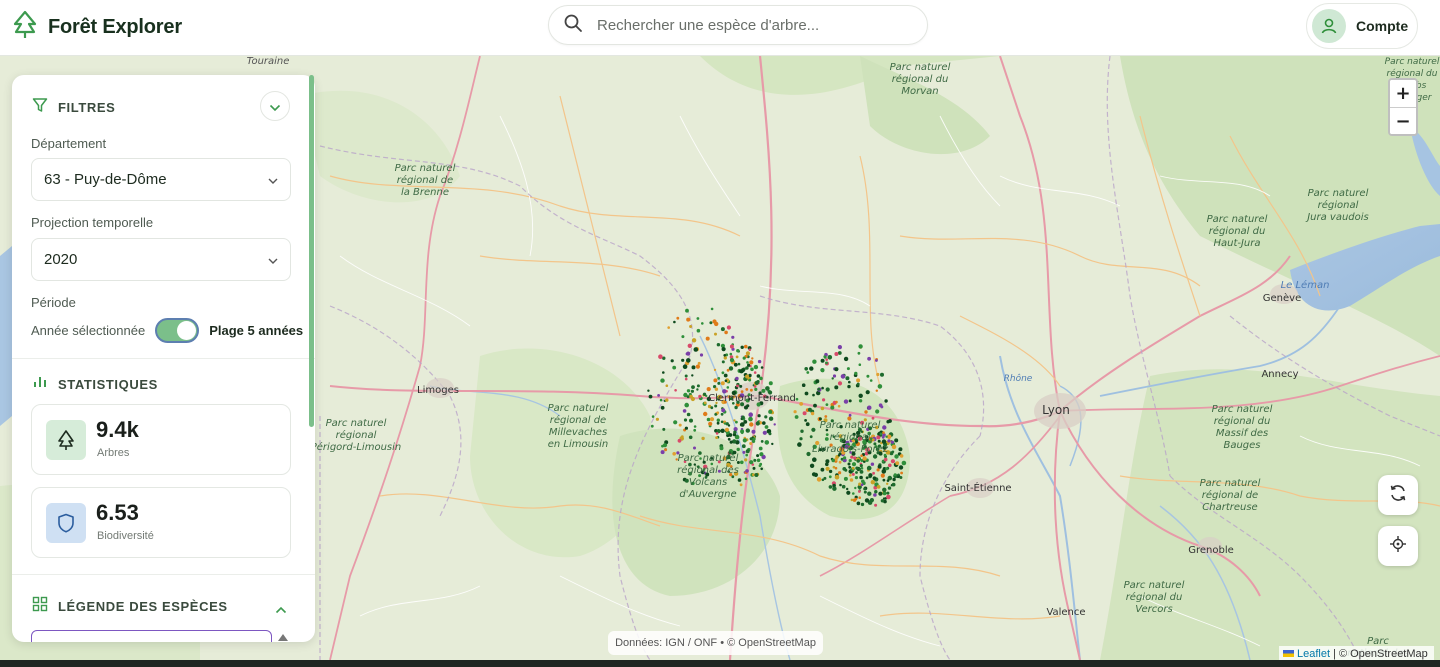  Describe the element at coordinates (1403, 120) in the screenshot. I see `zoom-out-button: −` at that location.